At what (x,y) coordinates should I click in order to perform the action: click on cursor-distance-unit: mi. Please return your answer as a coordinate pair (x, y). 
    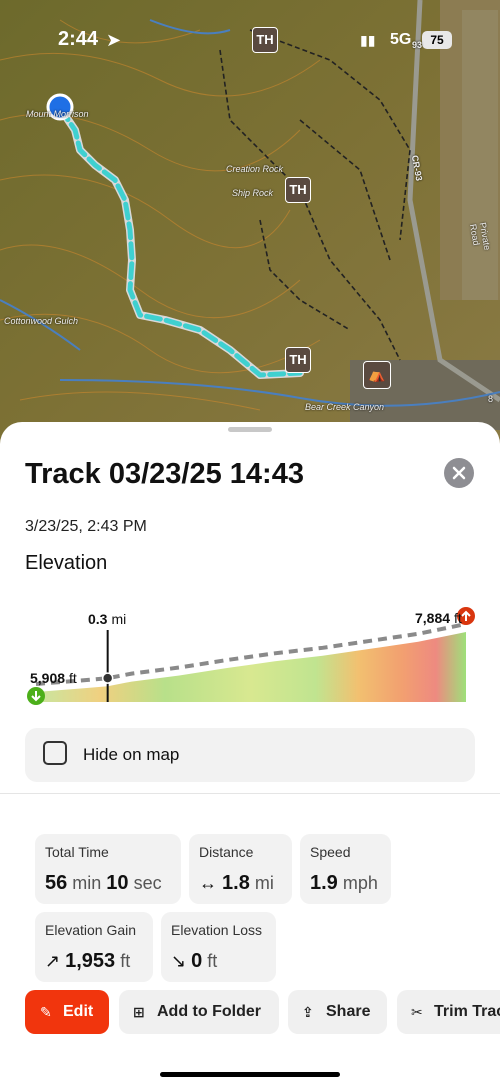
    Looking at the image, I should click on (118, 619).